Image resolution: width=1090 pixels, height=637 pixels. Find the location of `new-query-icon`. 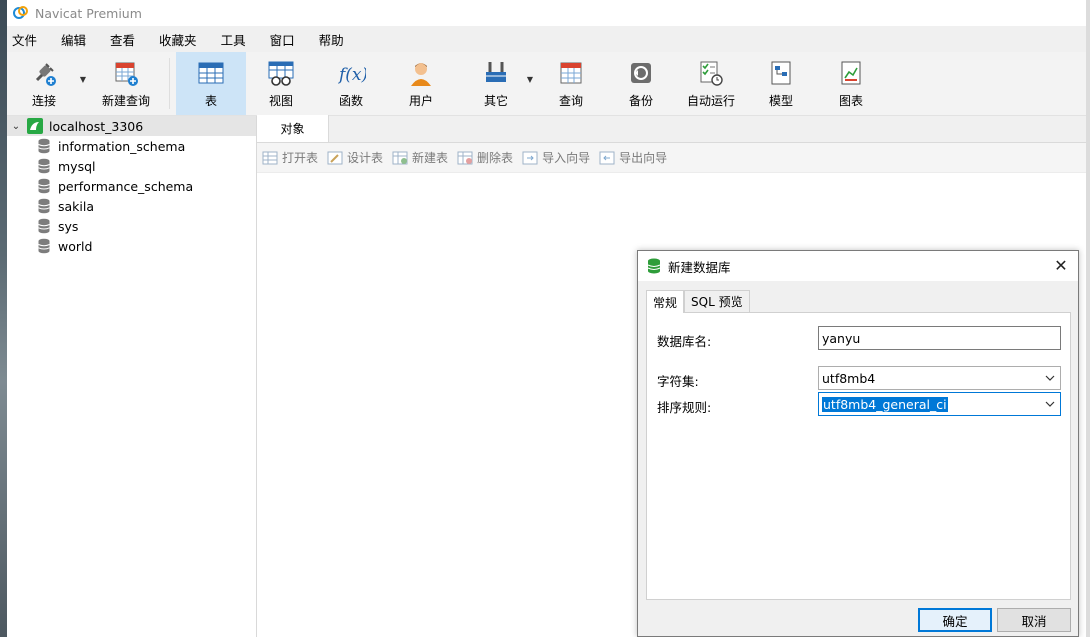

new-query-icon is located at coordinates (126, 73).